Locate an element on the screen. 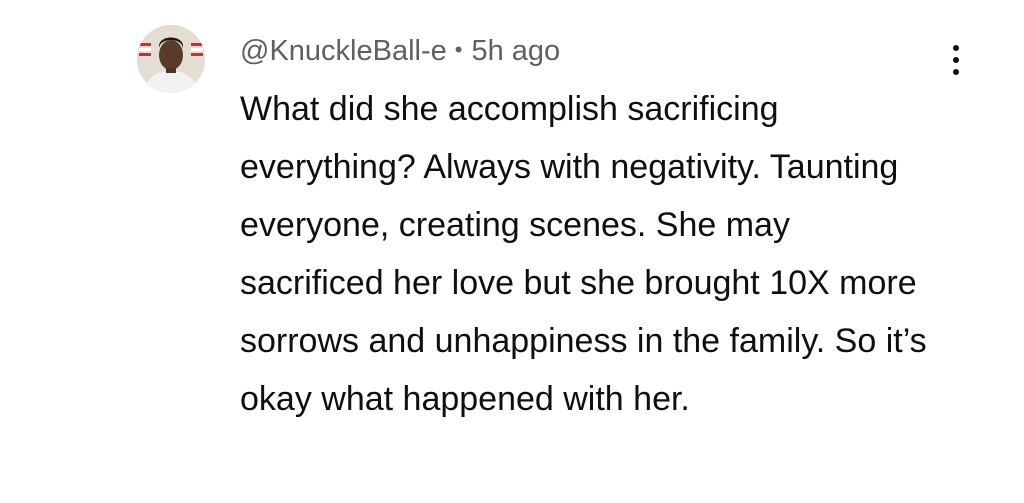 This screenshot has height=503, width=1024. avatar is located at coordinates (171, 59).